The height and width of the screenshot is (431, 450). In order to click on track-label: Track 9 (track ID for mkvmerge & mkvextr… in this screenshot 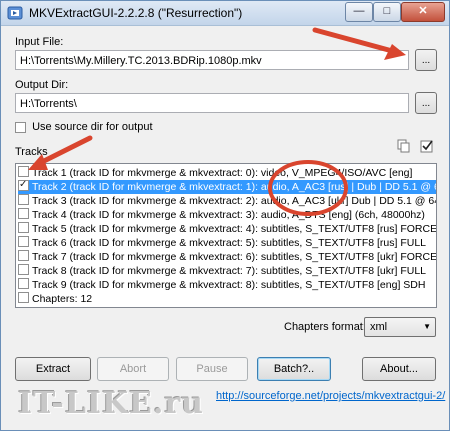, I will do `click(229, 285)`.